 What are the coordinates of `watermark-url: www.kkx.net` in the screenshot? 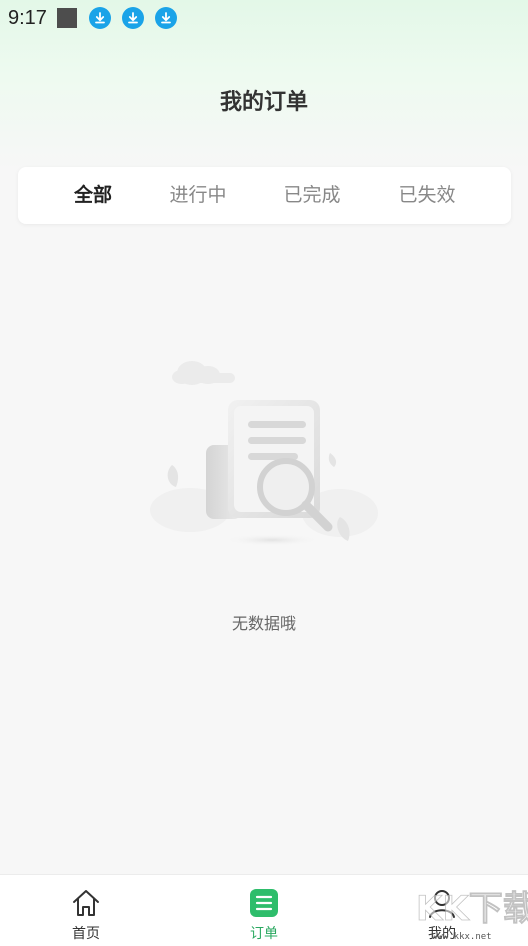 It's located at (462, 937).